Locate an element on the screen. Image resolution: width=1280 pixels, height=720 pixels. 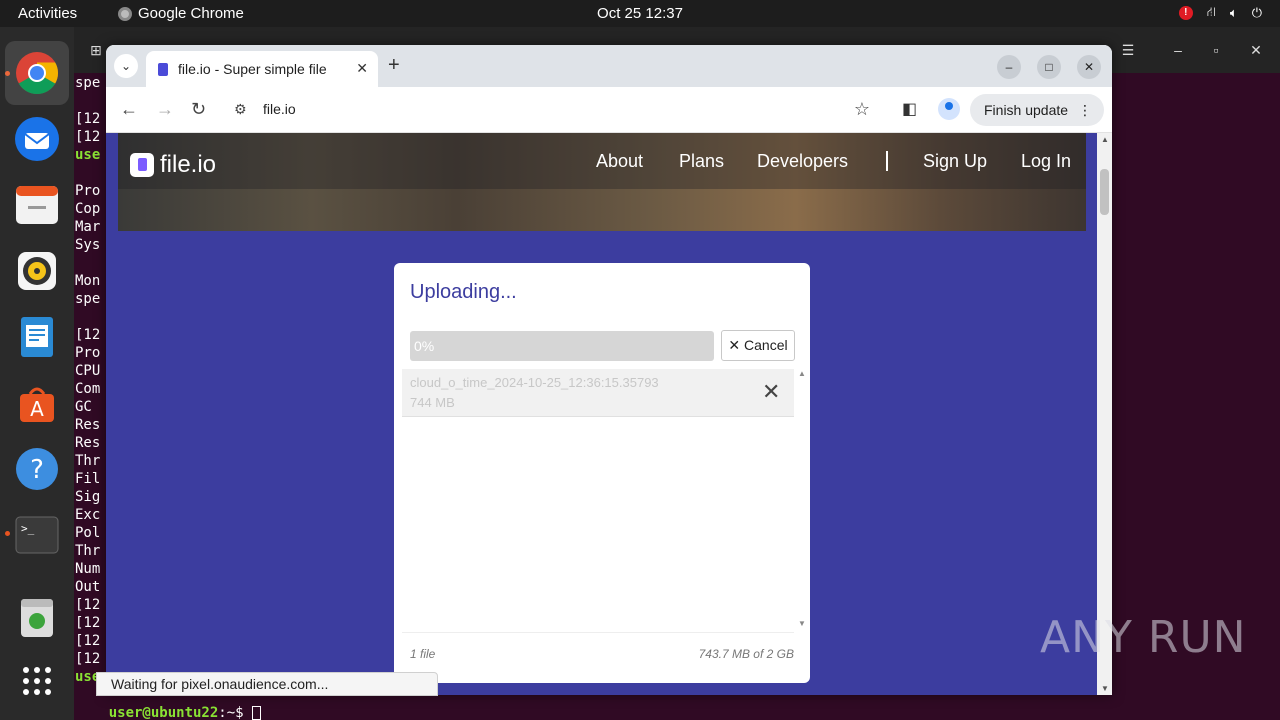
cancel-x-icon: ✕ is located at coordinates (734, 345).